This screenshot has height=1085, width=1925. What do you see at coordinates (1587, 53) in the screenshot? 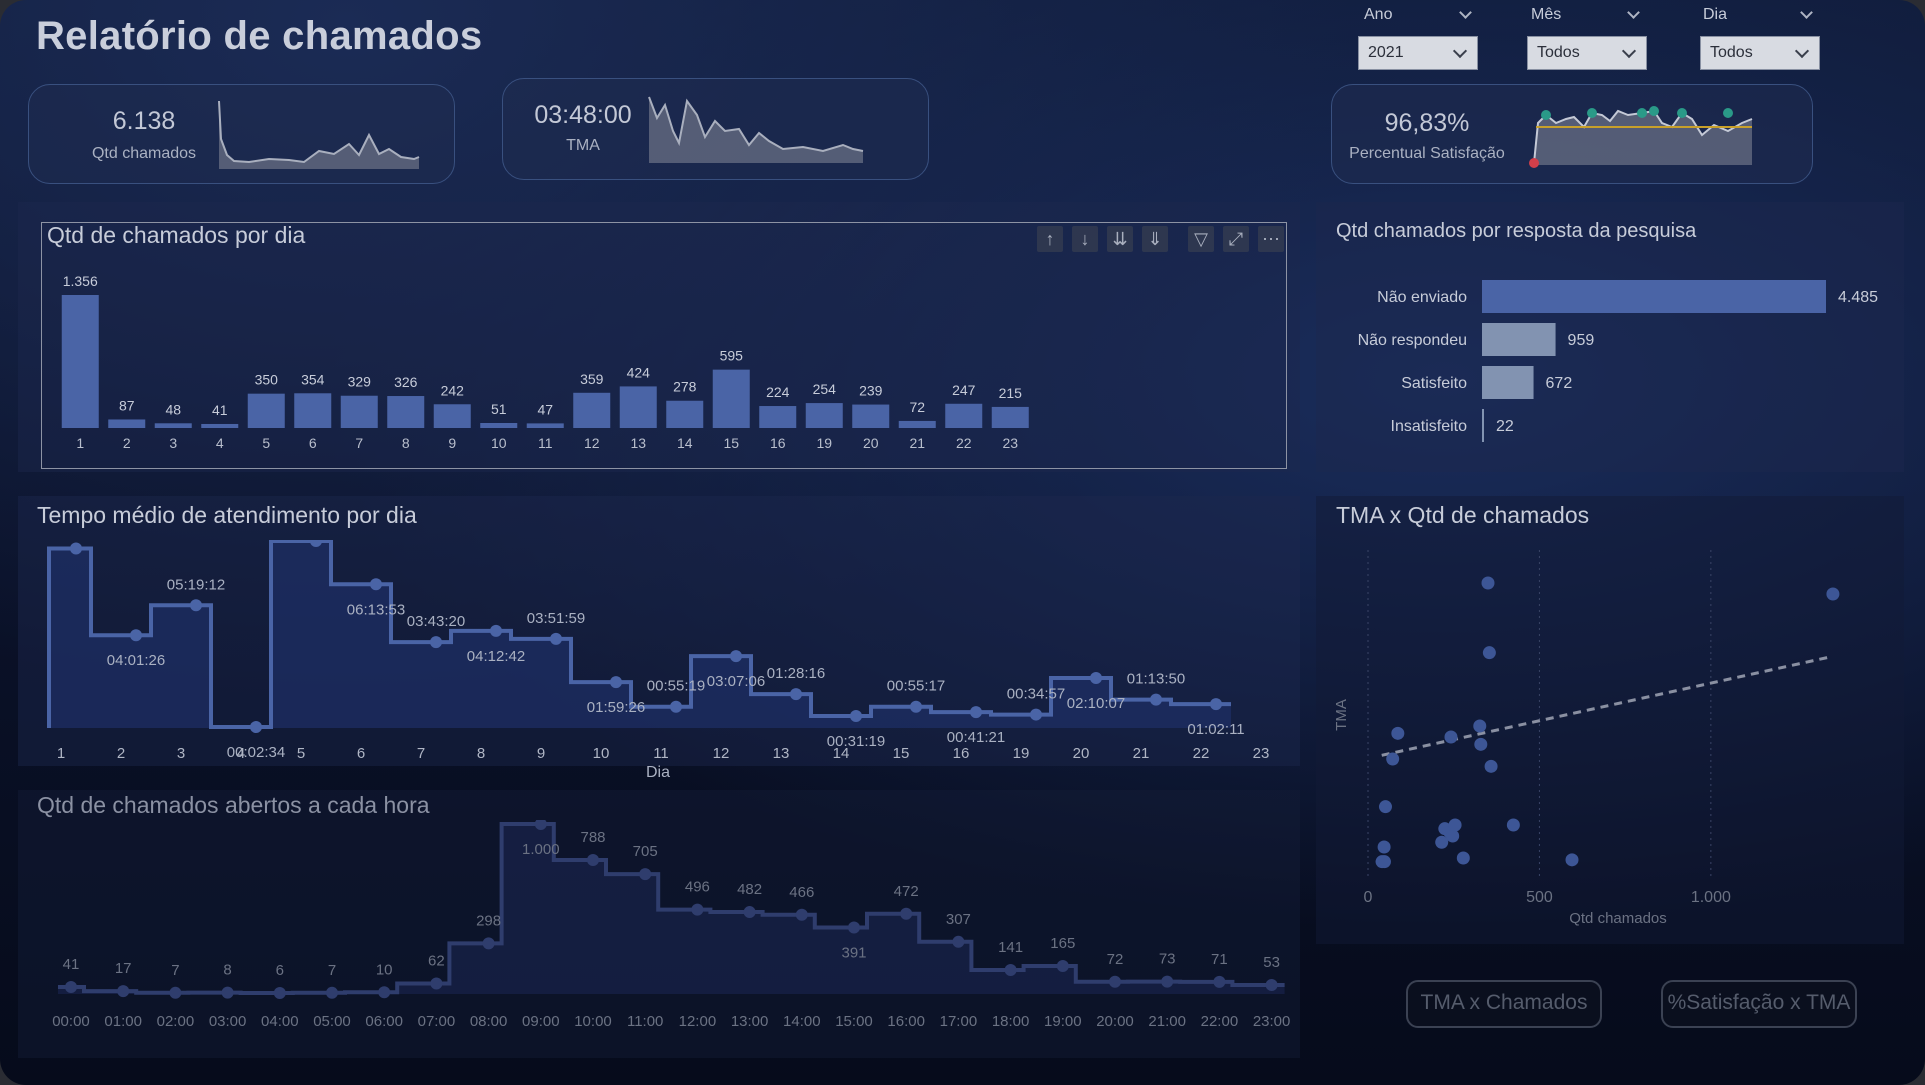
I see `filter-mes-dropdown: Todos` at bounding box center [1587, 53].